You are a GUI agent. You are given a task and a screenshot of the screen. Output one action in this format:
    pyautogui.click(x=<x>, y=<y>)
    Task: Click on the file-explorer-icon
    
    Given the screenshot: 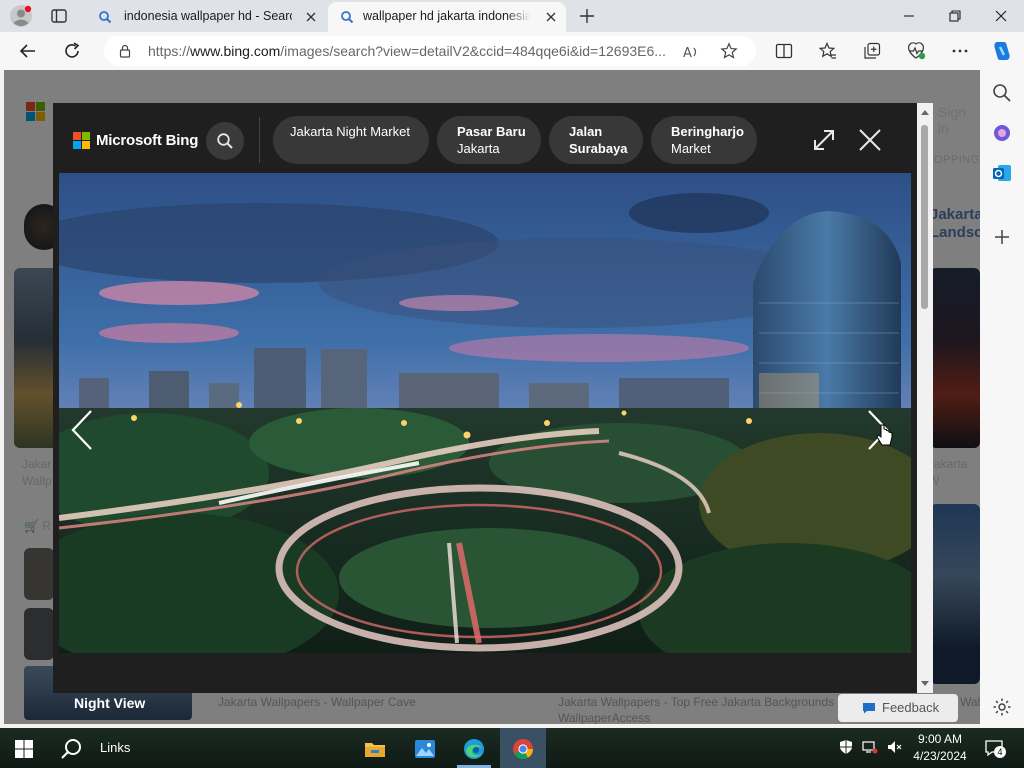 What is the action you would take?
    pyautogui.click(x=375, y=749)
    